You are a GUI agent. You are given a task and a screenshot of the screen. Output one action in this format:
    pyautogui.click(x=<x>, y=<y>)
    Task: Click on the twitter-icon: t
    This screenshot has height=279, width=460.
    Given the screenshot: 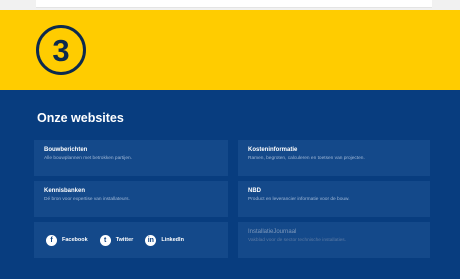 What is the action you would take?
    pyautogui.click(x=105, y=240)
    